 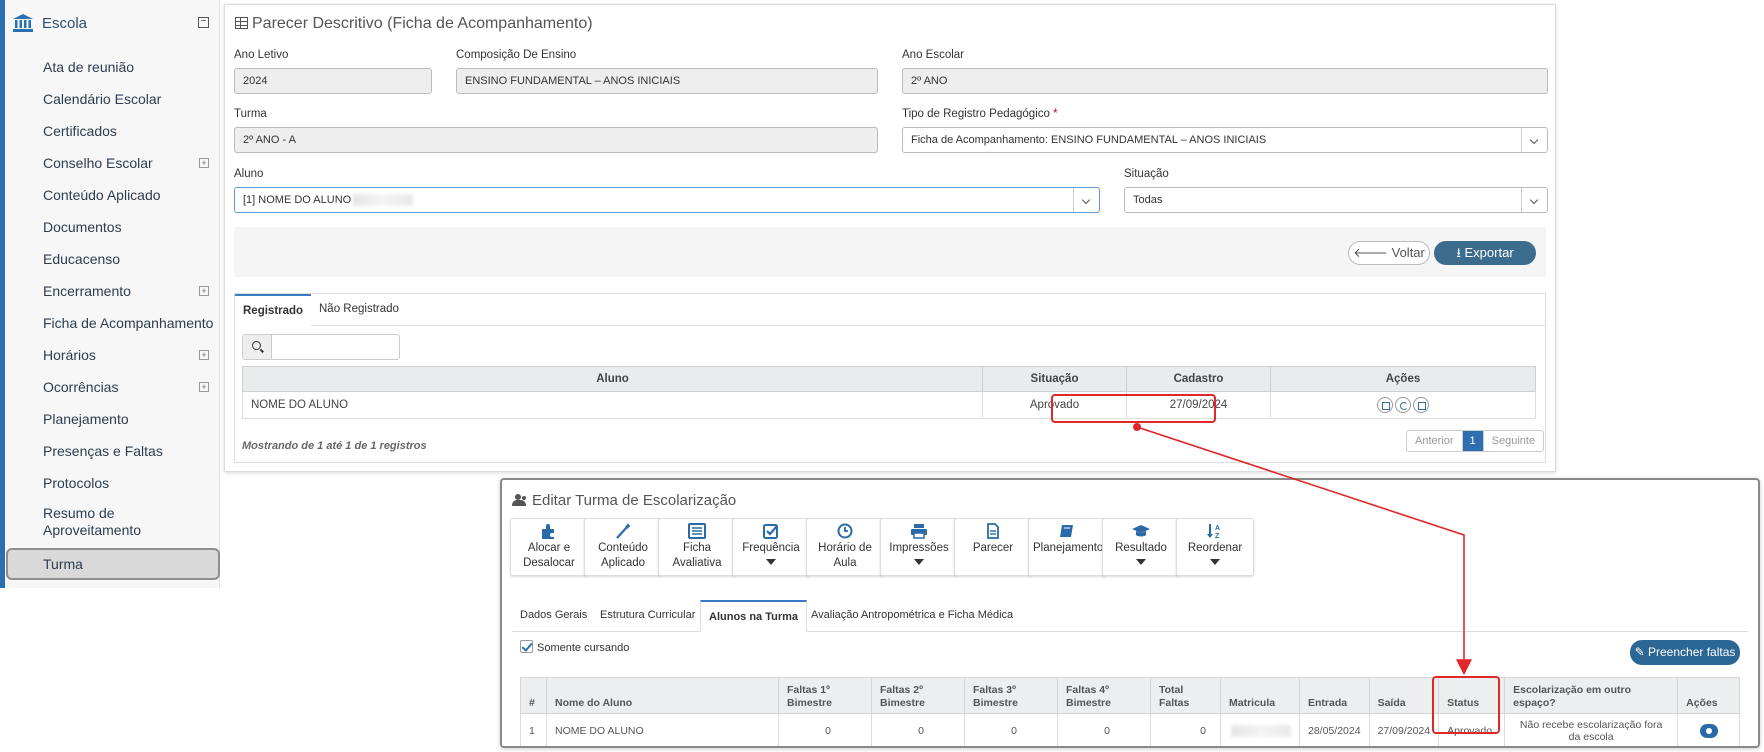 I want to click on sidebar-item-conselho-escolar: Conselho Escolar +, so click(x=110, y=164).